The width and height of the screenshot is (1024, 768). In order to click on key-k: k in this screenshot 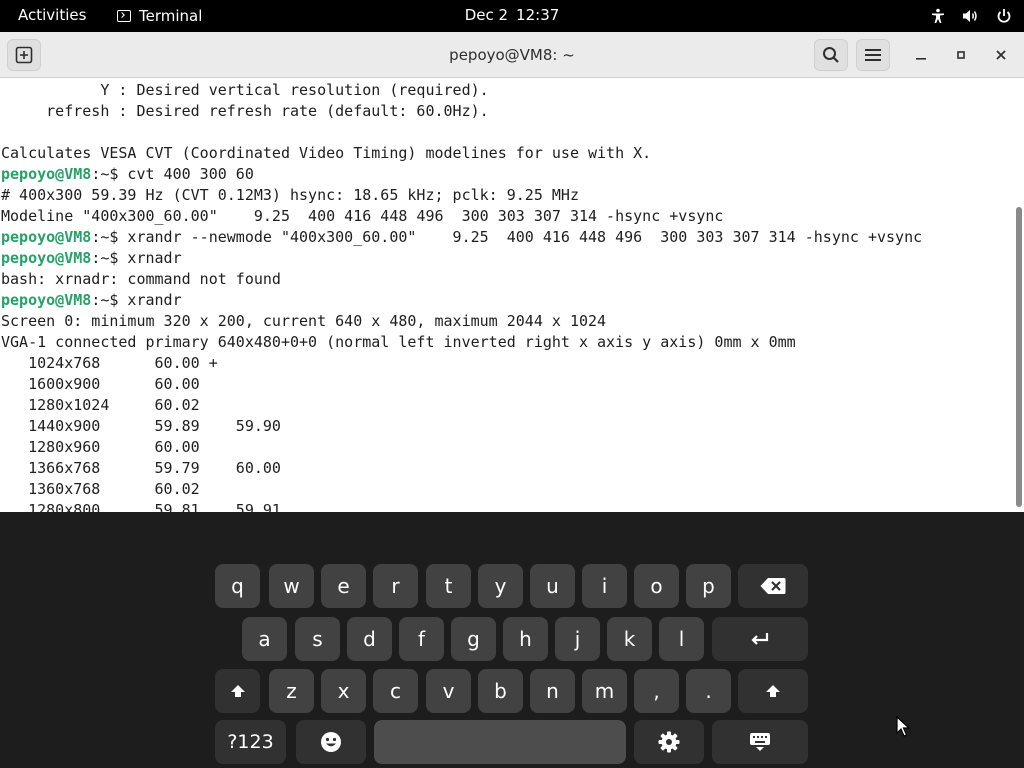, I will do `click(629, 639)`.